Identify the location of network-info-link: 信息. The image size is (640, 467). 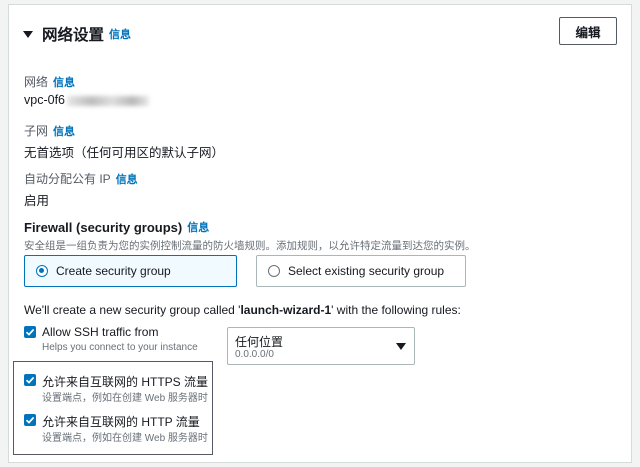
(64, 82).